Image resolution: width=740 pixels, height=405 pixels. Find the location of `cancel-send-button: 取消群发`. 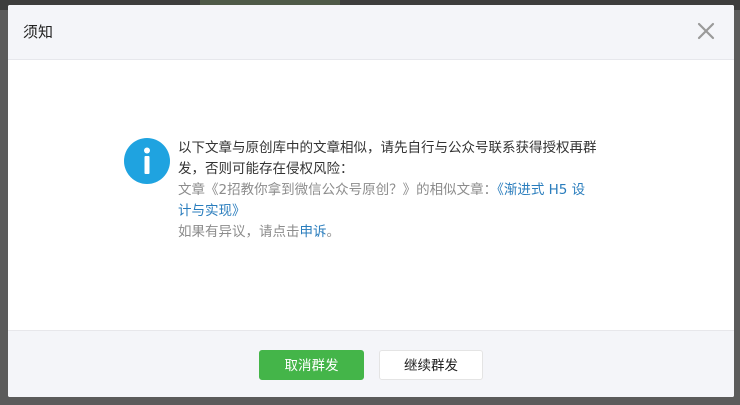

cancel-send-button: 取消群发 is located at coordinates (311, 365).